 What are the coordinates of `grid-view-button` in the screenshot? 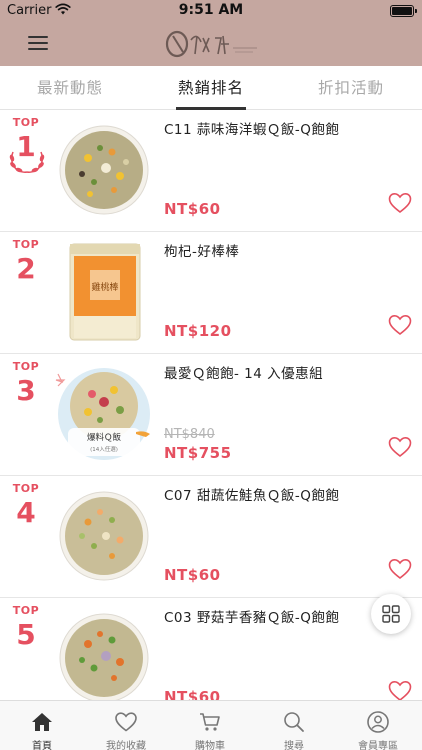 It's located at (391, 614).